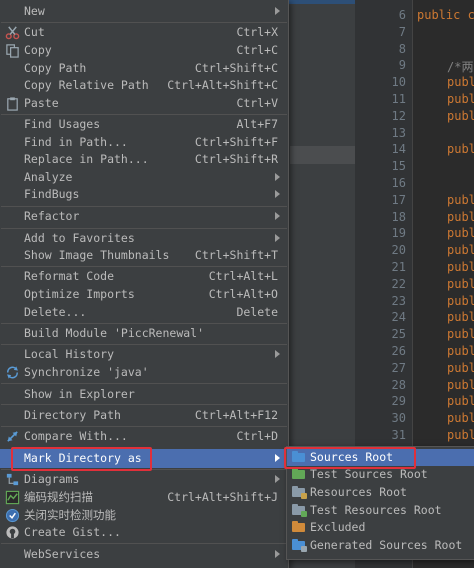  What do you see at coordinates (398, 283) in the screenshot?
I see `line-number: 22` at bounding box center [398, 283].